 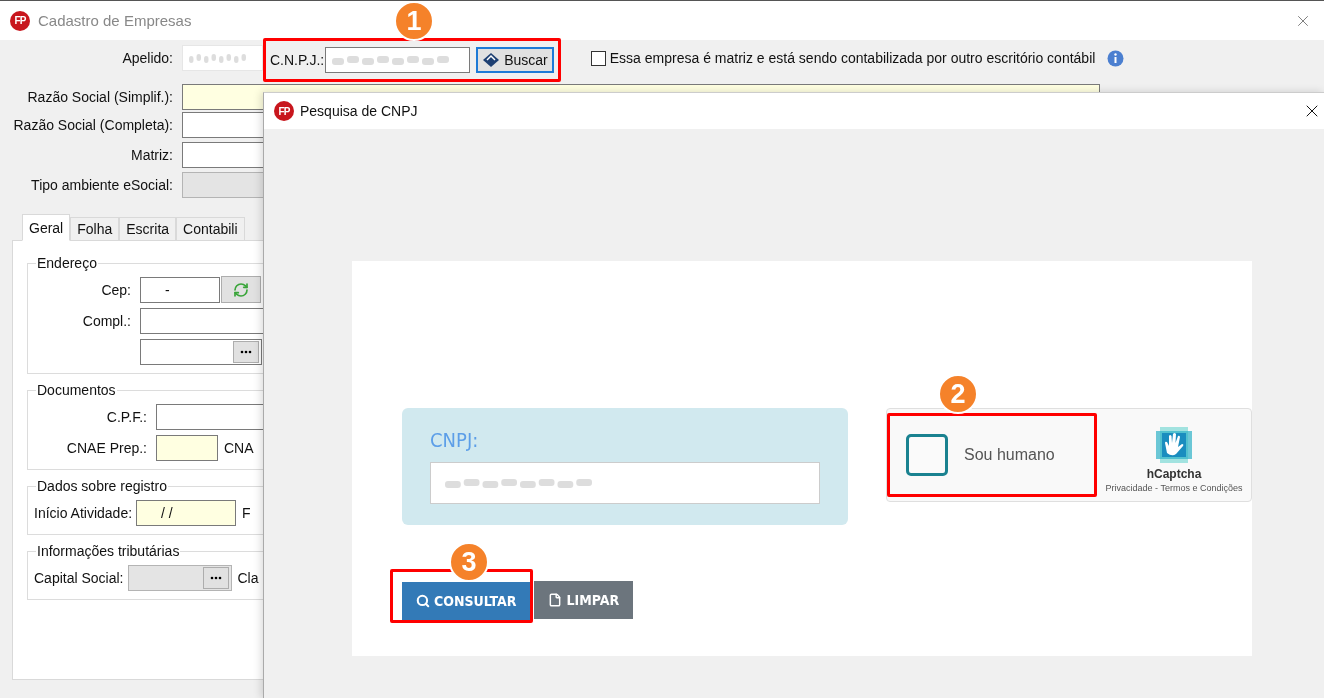 I want to click on captcha-label: Sou humano, so click(x=1009, y=455).